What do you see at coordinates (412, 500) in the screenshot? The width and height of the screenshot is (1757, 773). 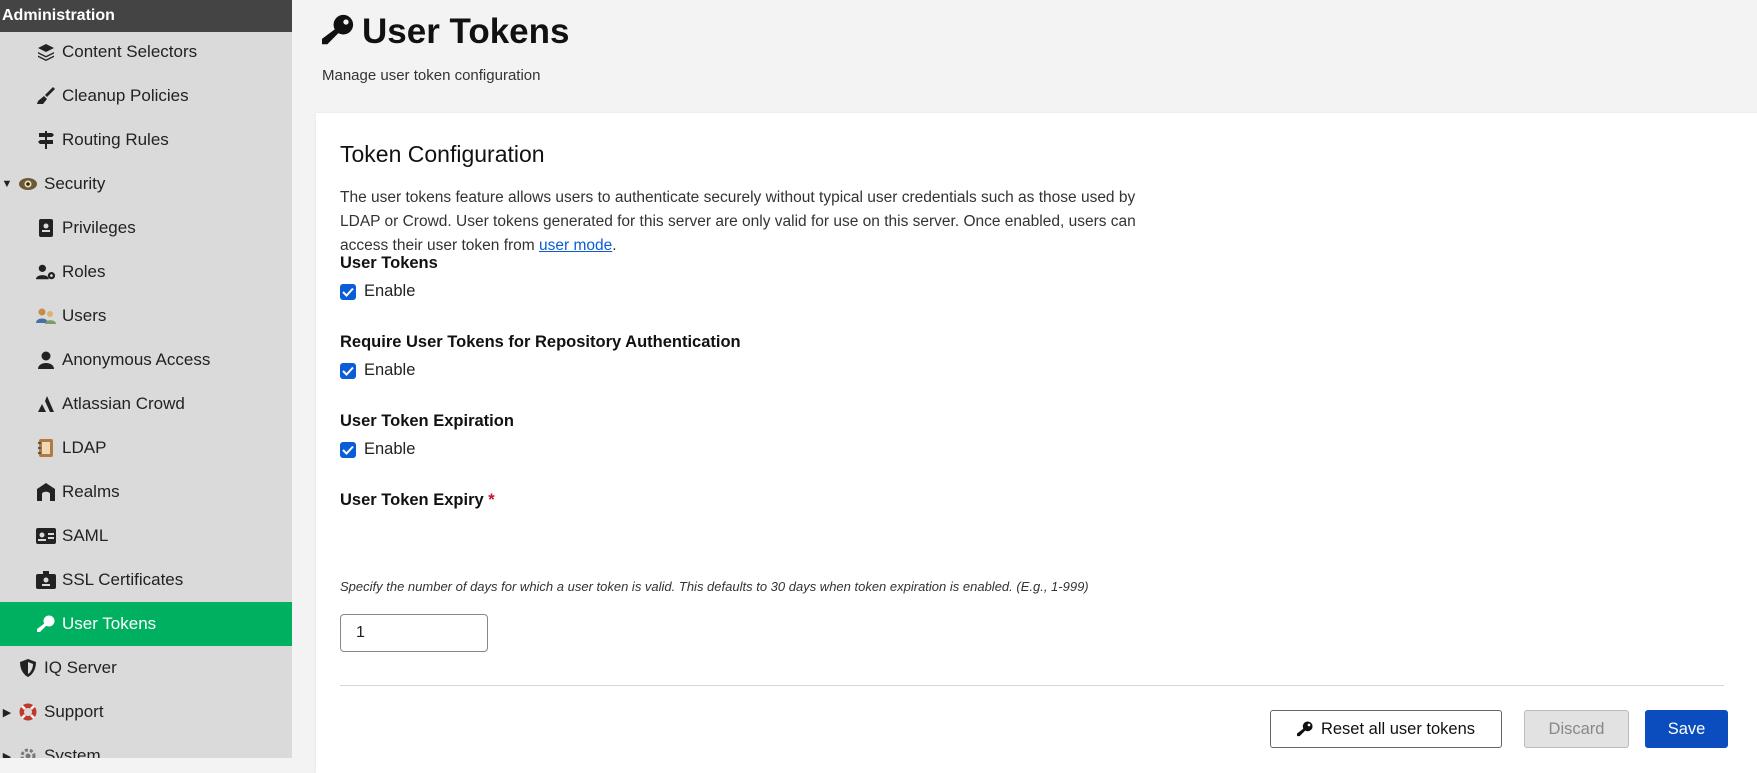 I see `expiry-label-text: User Token Expiry` at bounding box center [412, 500].